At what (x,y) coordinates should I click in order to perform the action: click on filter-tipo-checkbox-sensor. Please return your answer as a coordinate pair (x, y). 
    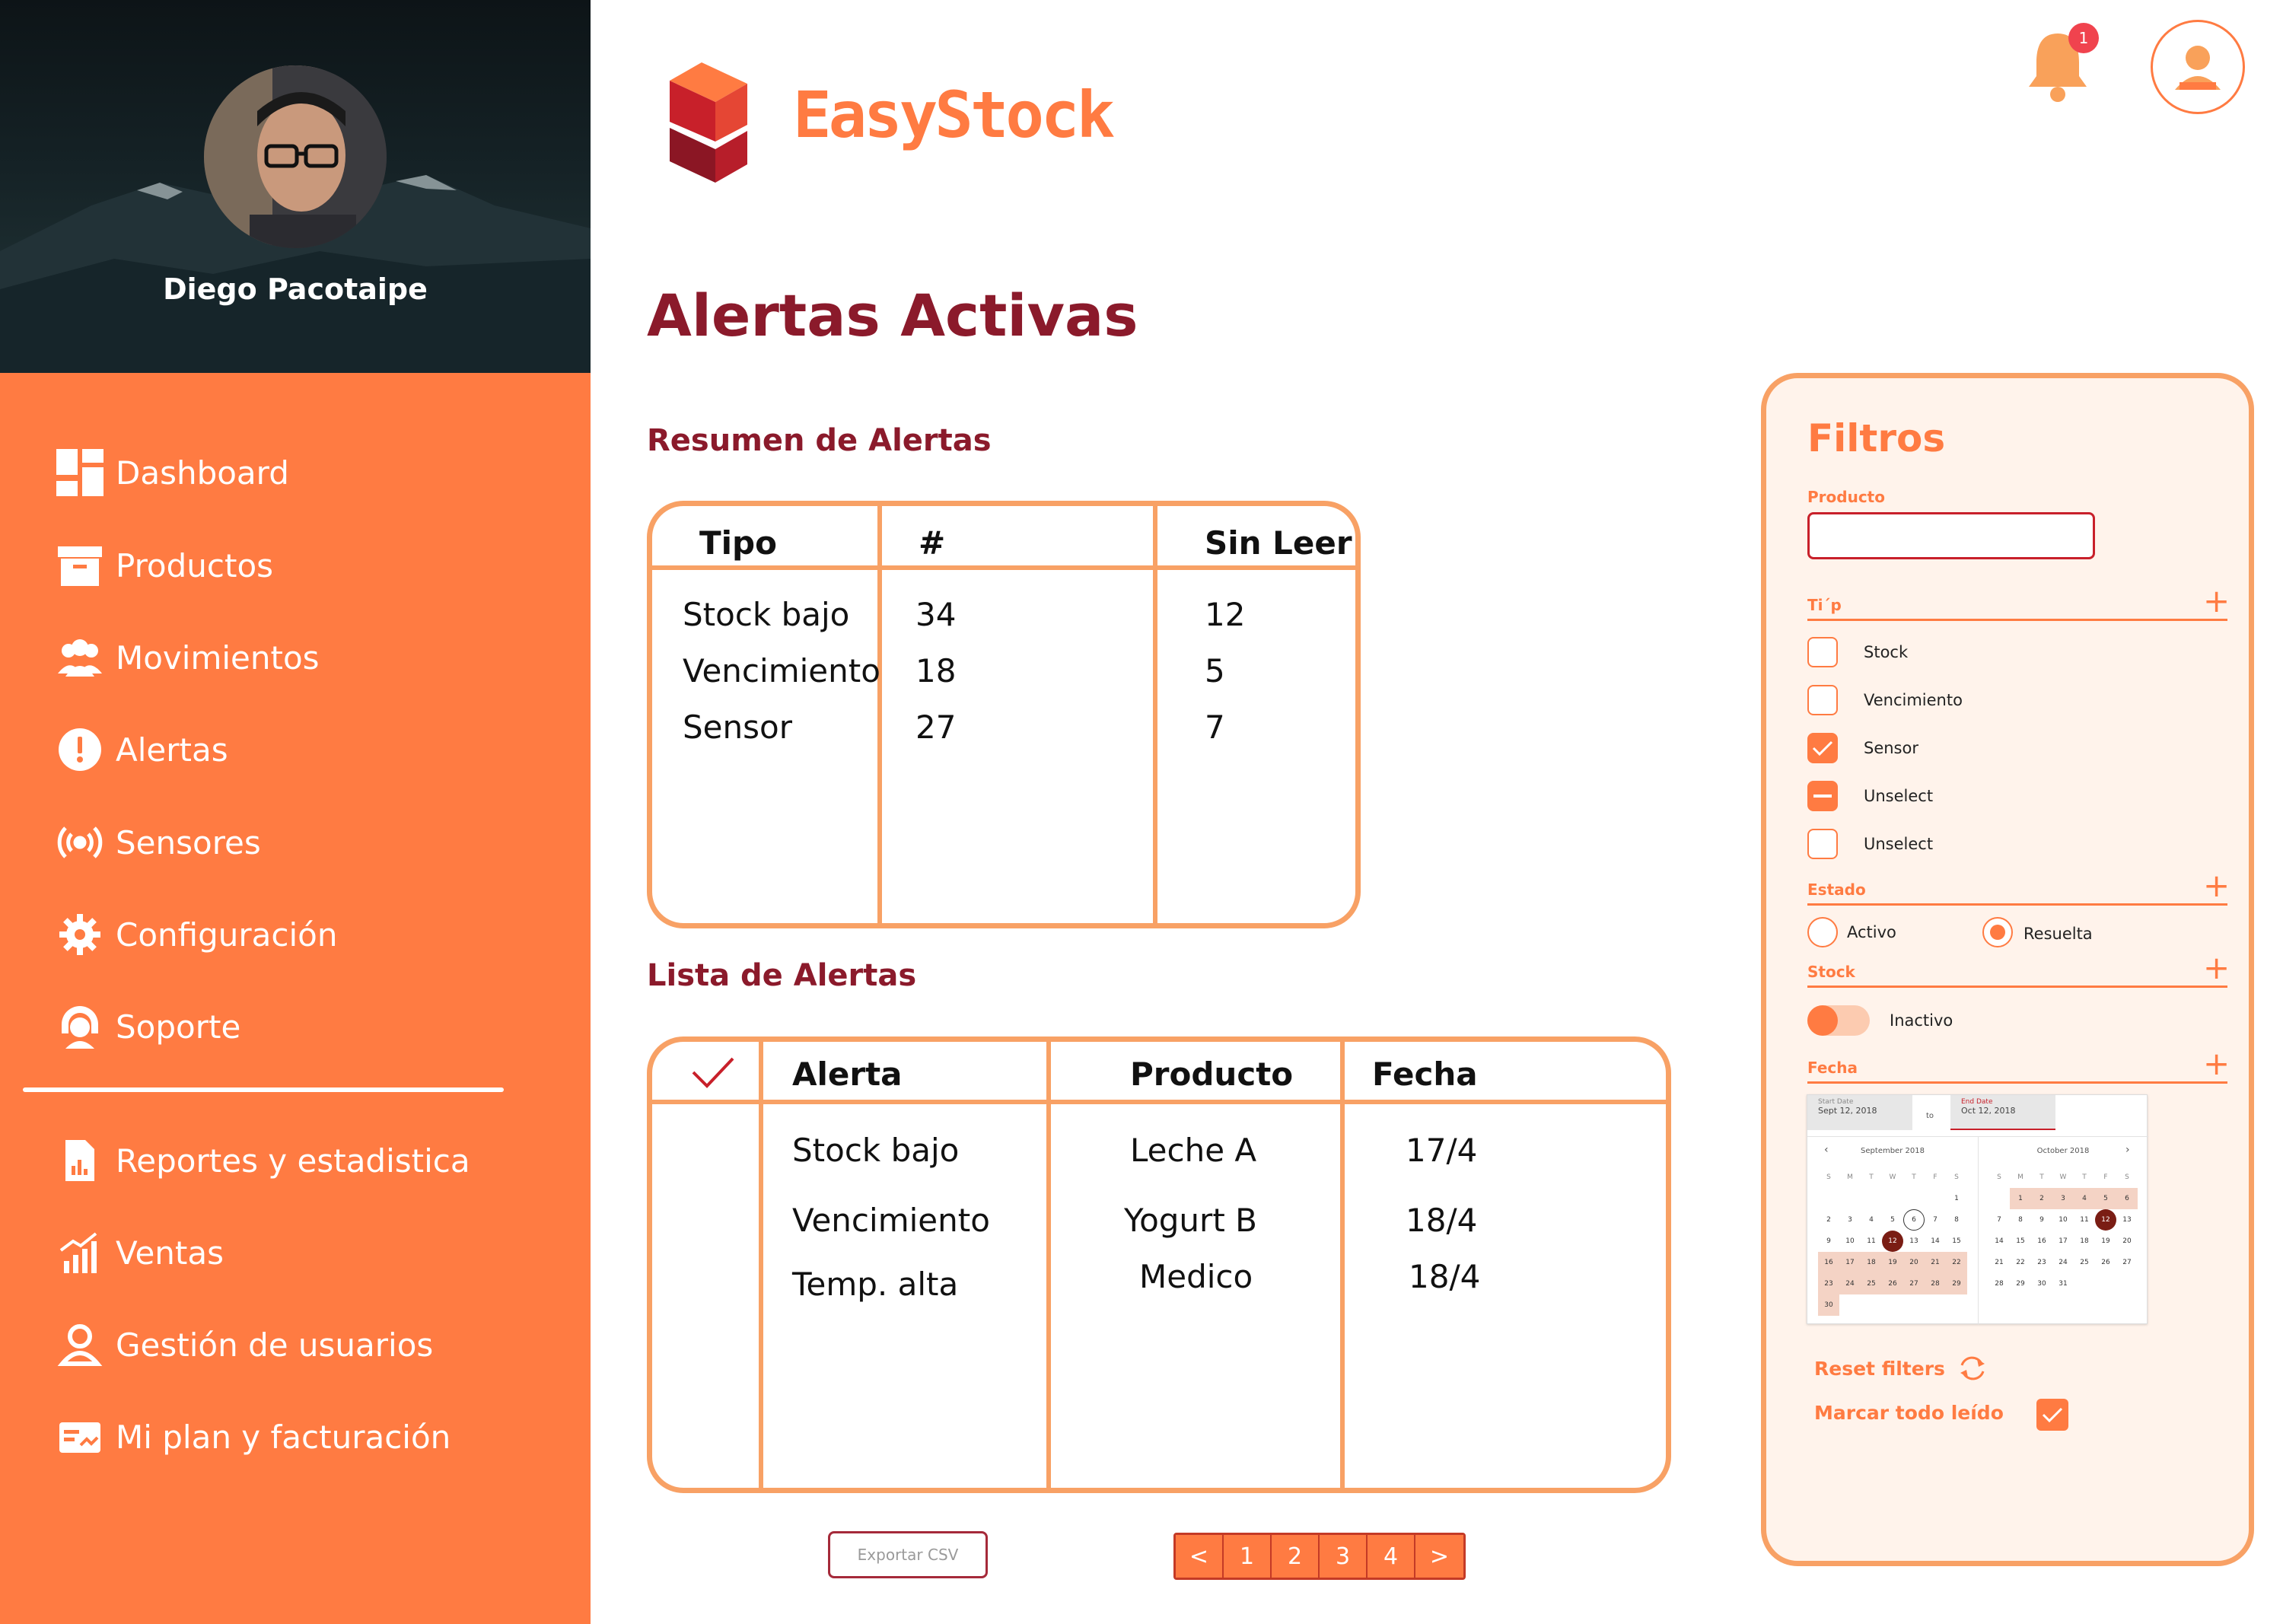
    Looking at the image, I should click on (1822, 748).